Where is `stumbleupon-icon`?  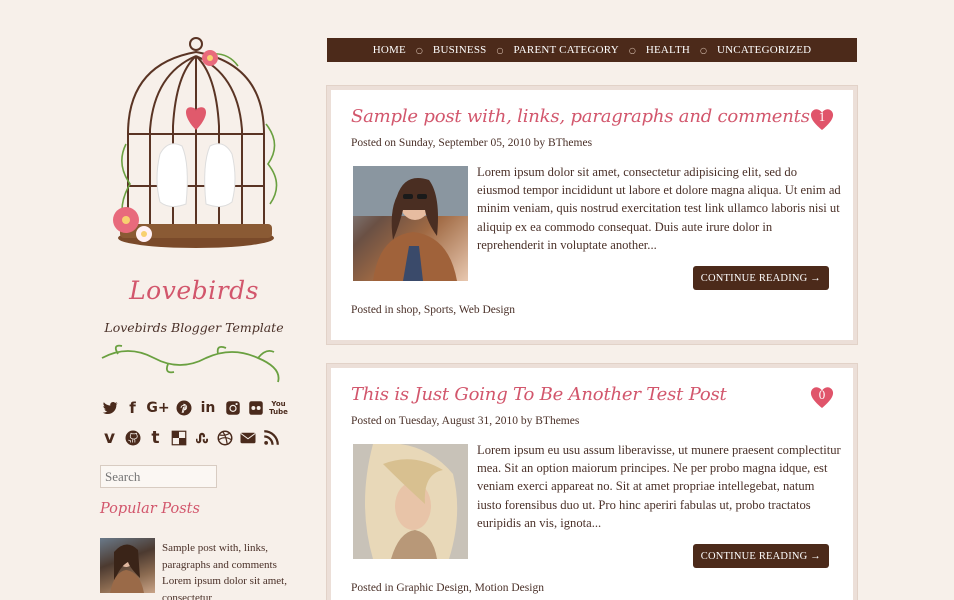
stumbleupon-icon is located at coordinates (201, 438).